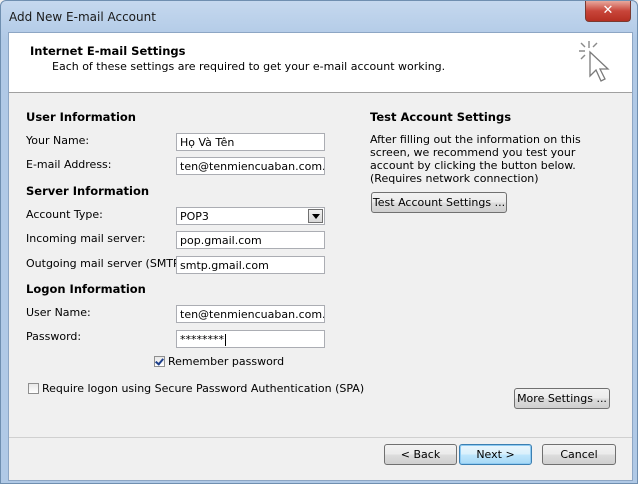  Describe the element at coordinates (250, 216) in the screenshot. I see `account-type-select: POP3` at that location.